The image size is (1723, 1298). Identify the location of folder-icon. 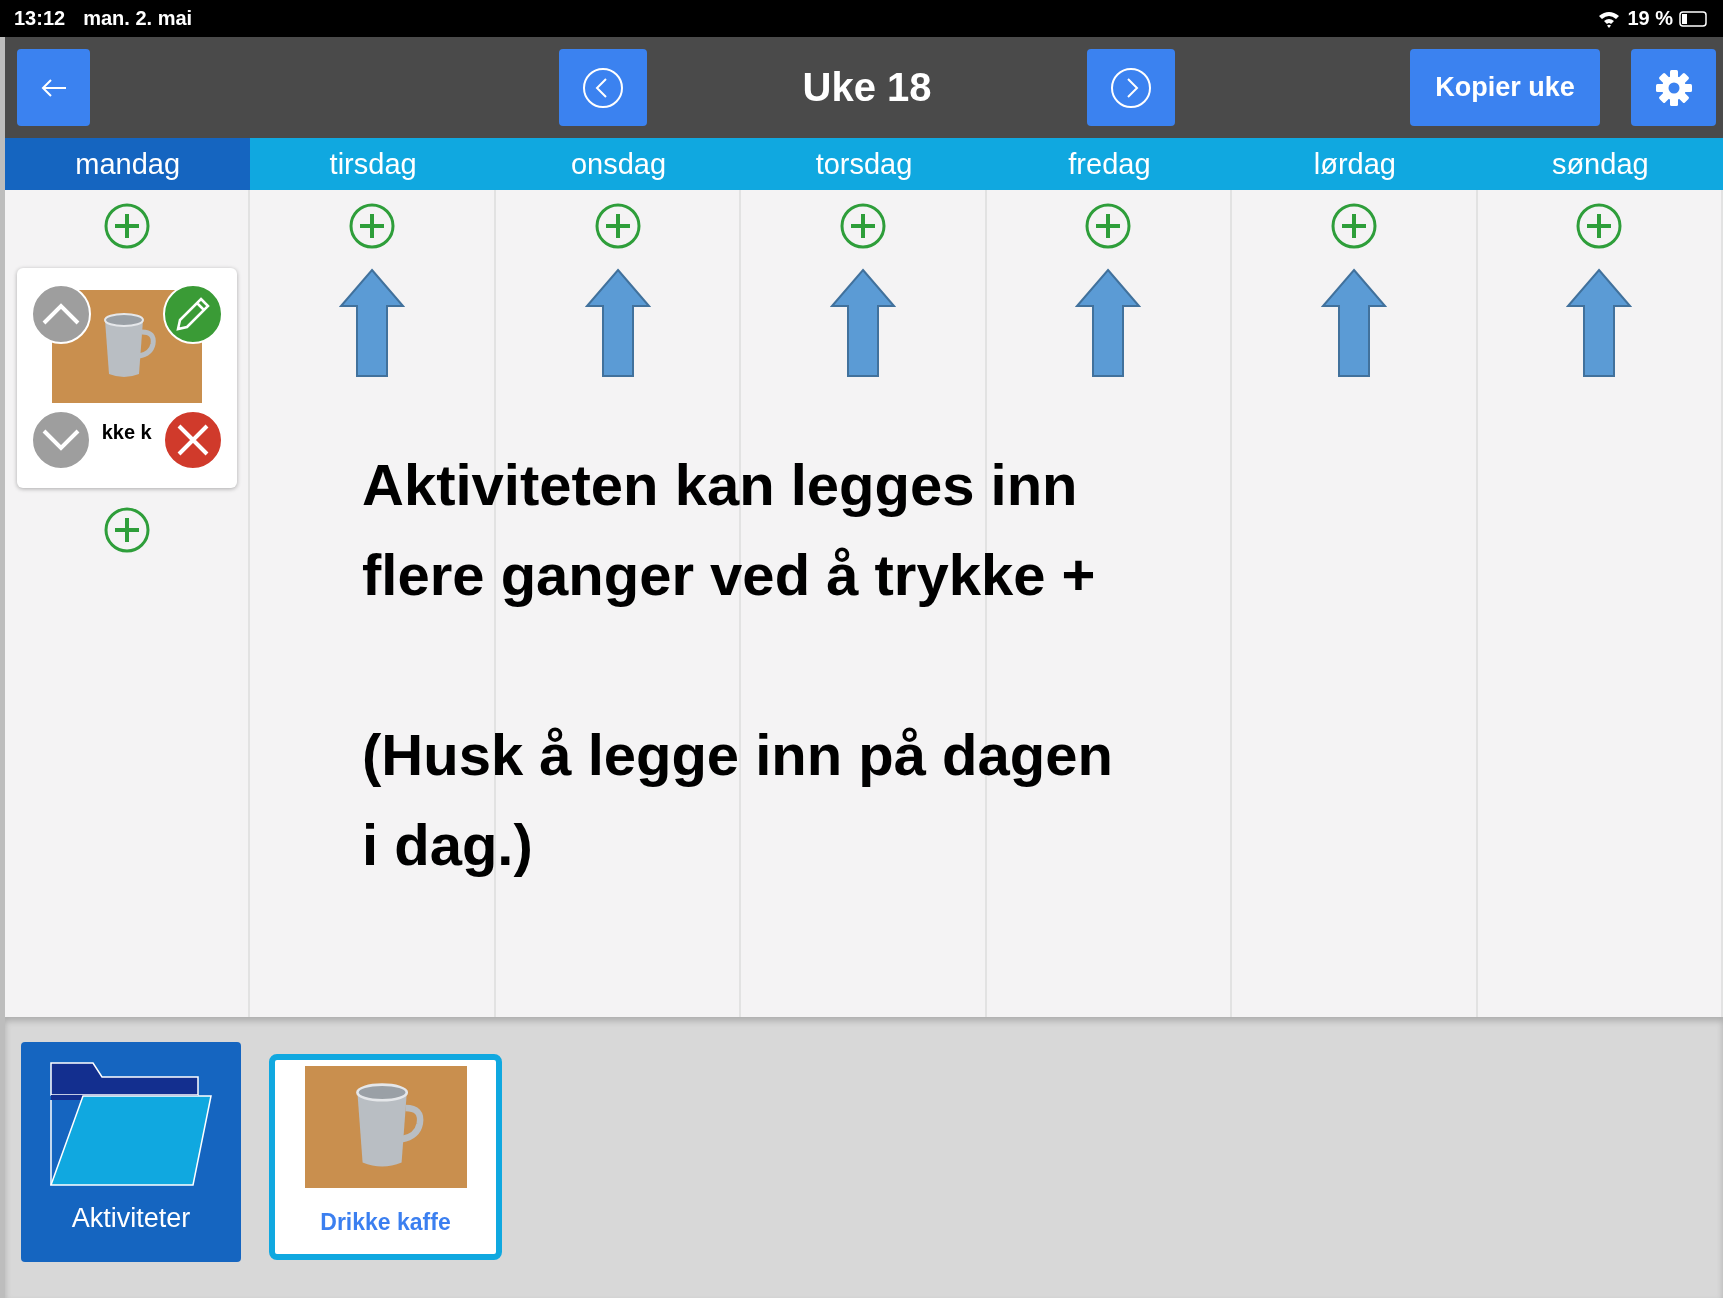
(131, 1124).